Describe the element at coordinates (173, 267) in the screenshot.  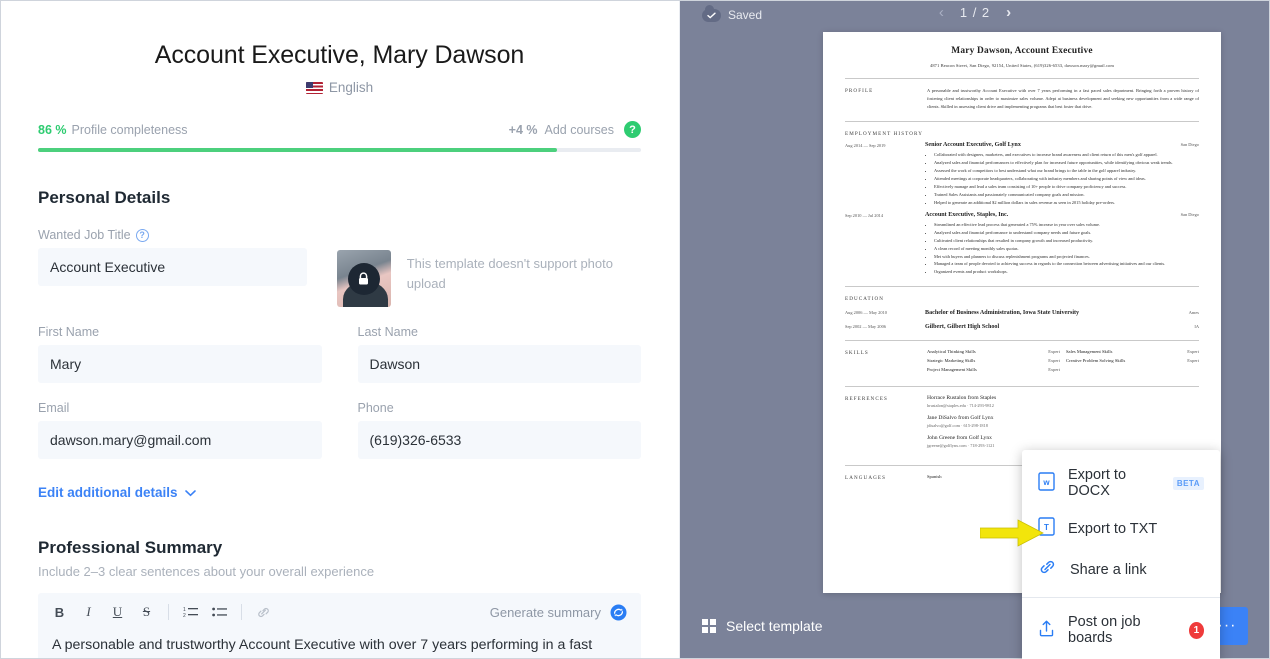
I see `wanted-job-title-input: Account Executive` at that location.